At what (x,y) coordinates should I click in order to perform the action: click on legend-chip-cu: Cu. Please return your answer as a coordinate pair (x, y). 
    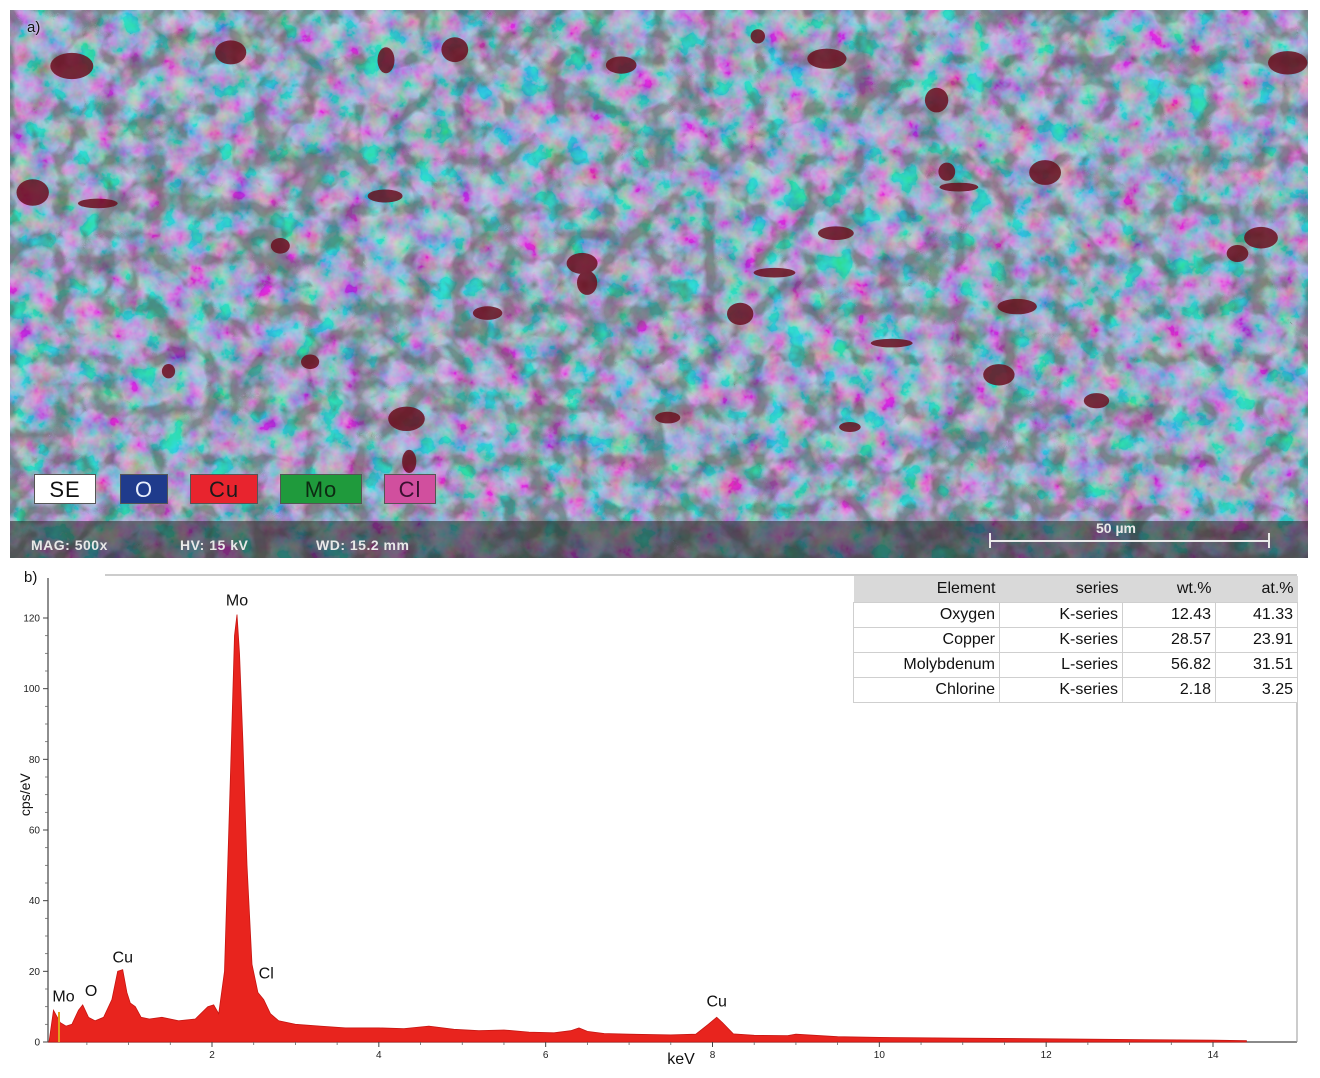
    Looking at the image, I should click on (224, 489).